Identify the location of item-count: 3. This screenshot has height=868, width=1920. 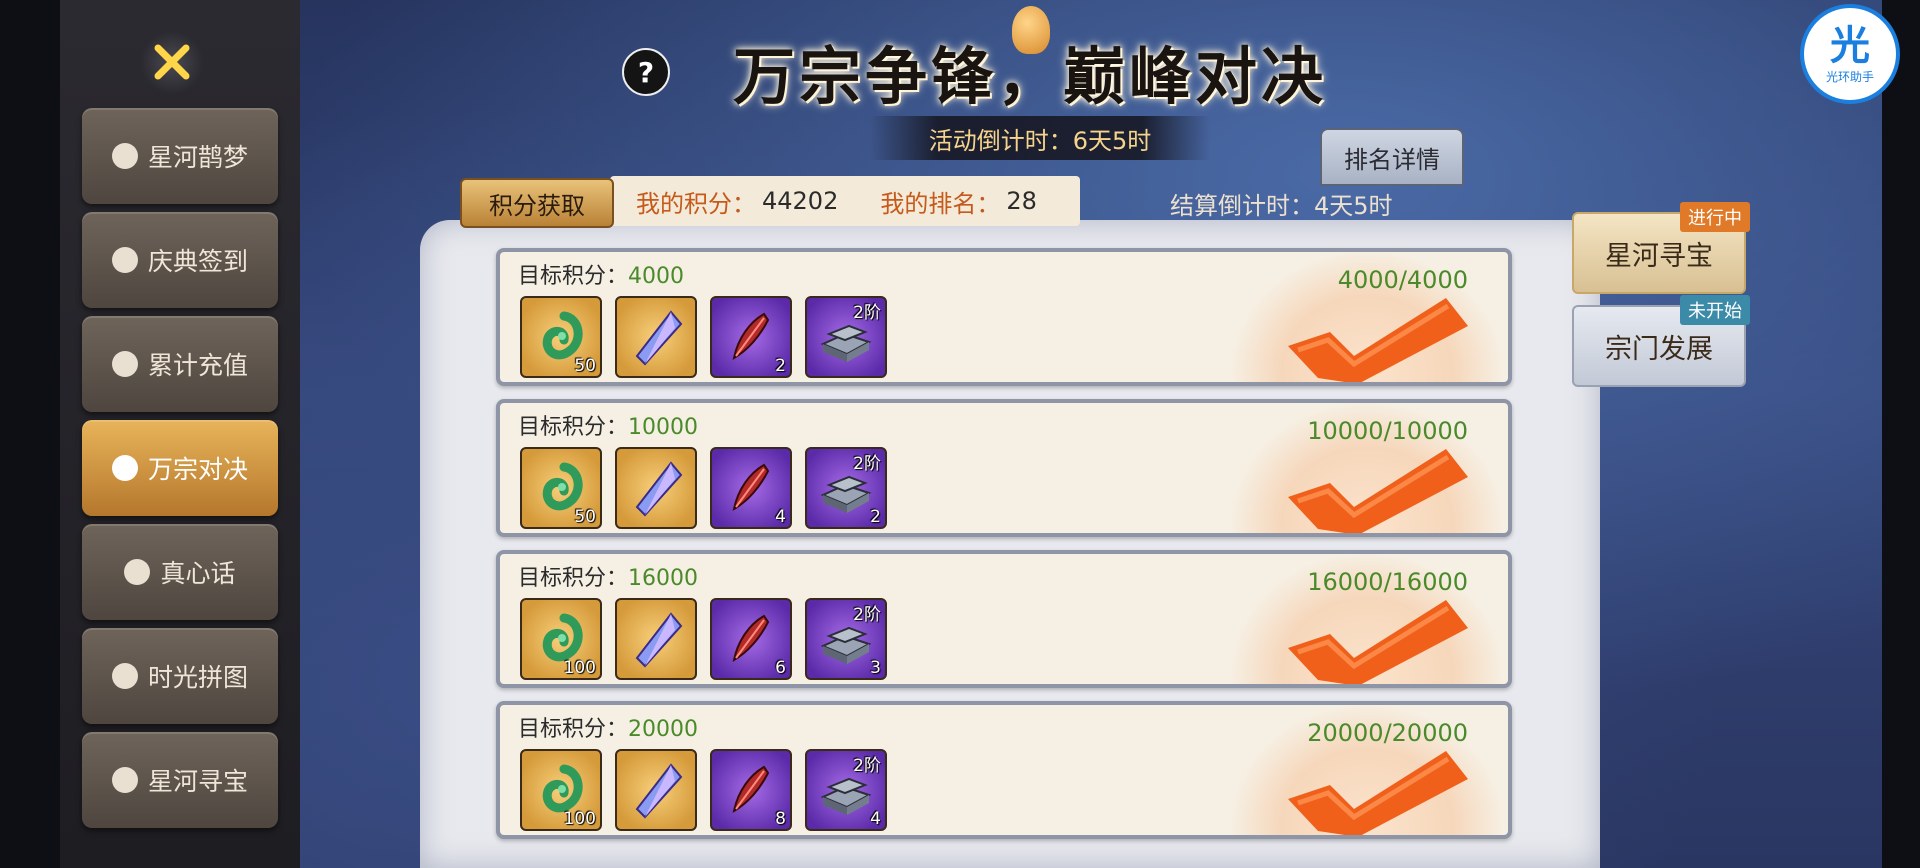
(875, 668).